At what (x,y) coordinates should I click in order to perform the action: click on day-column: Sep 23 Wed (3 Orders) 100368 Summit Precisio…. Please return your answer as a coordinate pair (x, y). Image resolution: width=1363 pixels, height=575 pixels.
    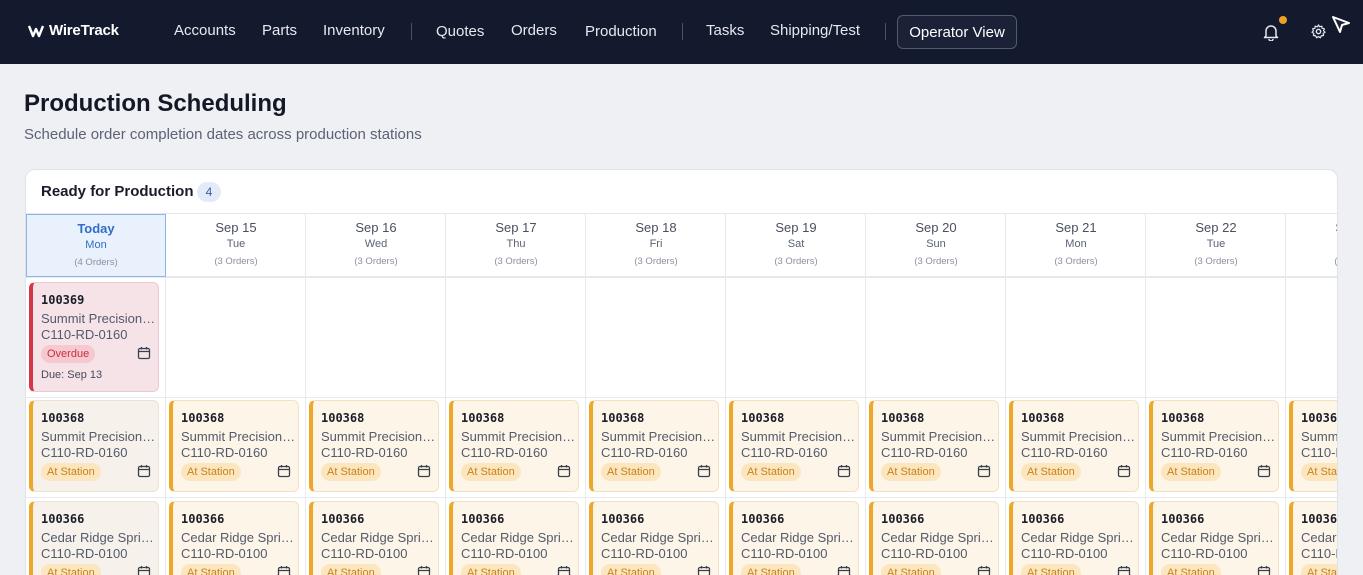
    Looking at the image, I should click on (1312, 394).